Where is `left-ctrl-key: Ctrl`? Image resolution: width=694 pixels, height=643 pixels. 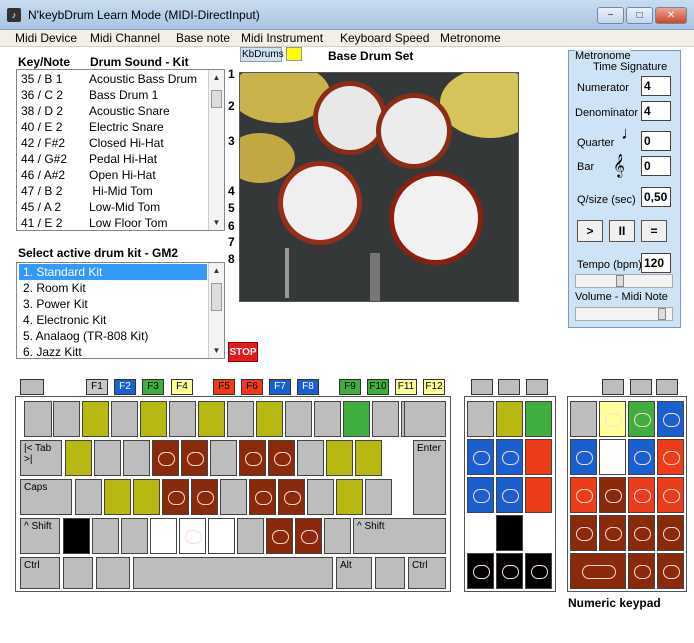
left-ctrl-key: Ctrl is located at coordinates (40, 573).